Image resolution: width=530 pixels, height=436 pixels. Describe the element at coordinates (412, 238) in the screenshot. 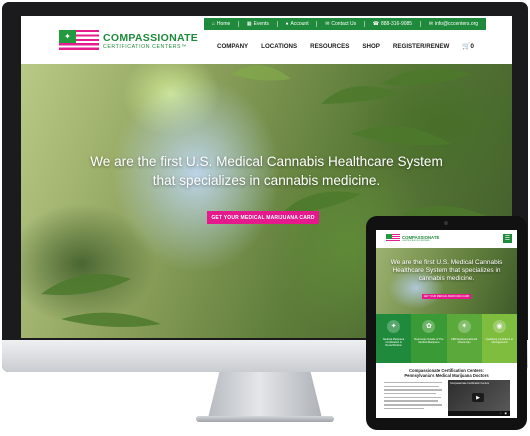

I see `mobile-logo: COMPASSIONATE CERTIFICATION CENTERS` at that location.